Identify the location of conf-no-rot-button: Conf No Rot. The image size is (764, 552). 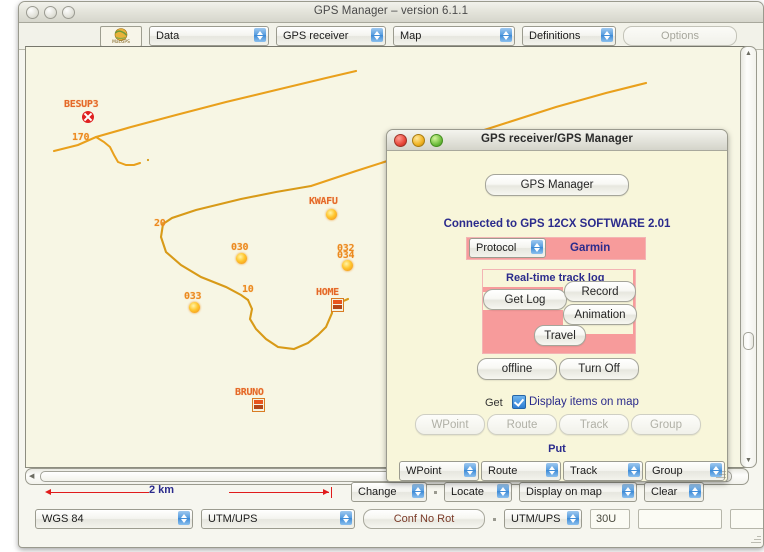
(424, 519).